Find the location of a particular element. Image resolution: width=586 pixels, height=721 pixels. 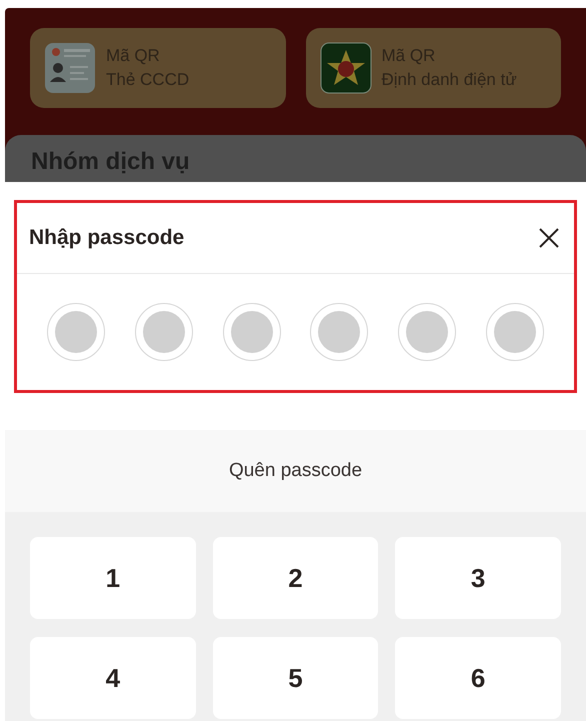

keypad-key: 4 is located at coordinates (113, 678).